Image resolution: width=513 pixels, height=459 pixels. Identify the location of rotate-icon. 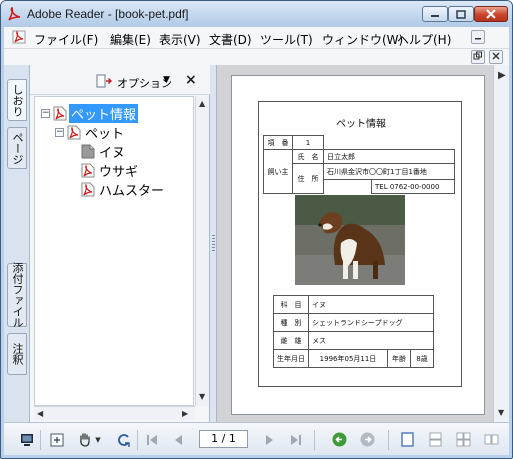
(124, 440).